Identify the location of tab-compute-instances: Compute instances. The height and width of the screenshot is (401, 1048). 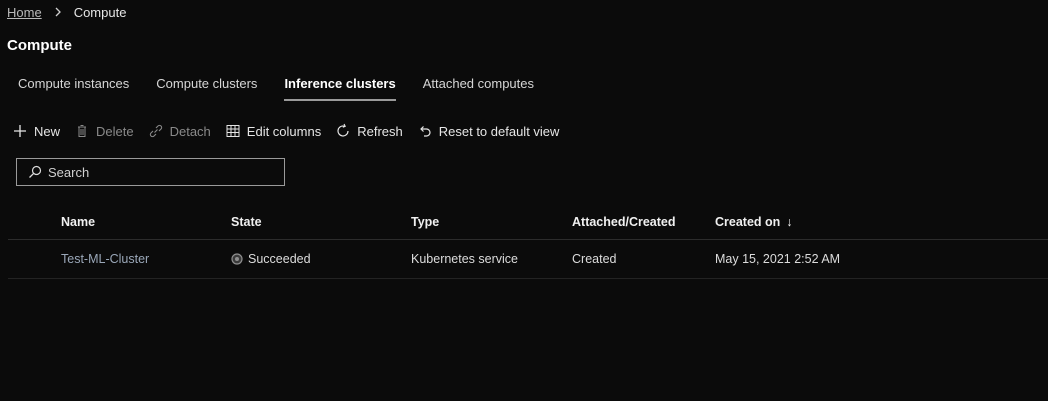
(73, 88).